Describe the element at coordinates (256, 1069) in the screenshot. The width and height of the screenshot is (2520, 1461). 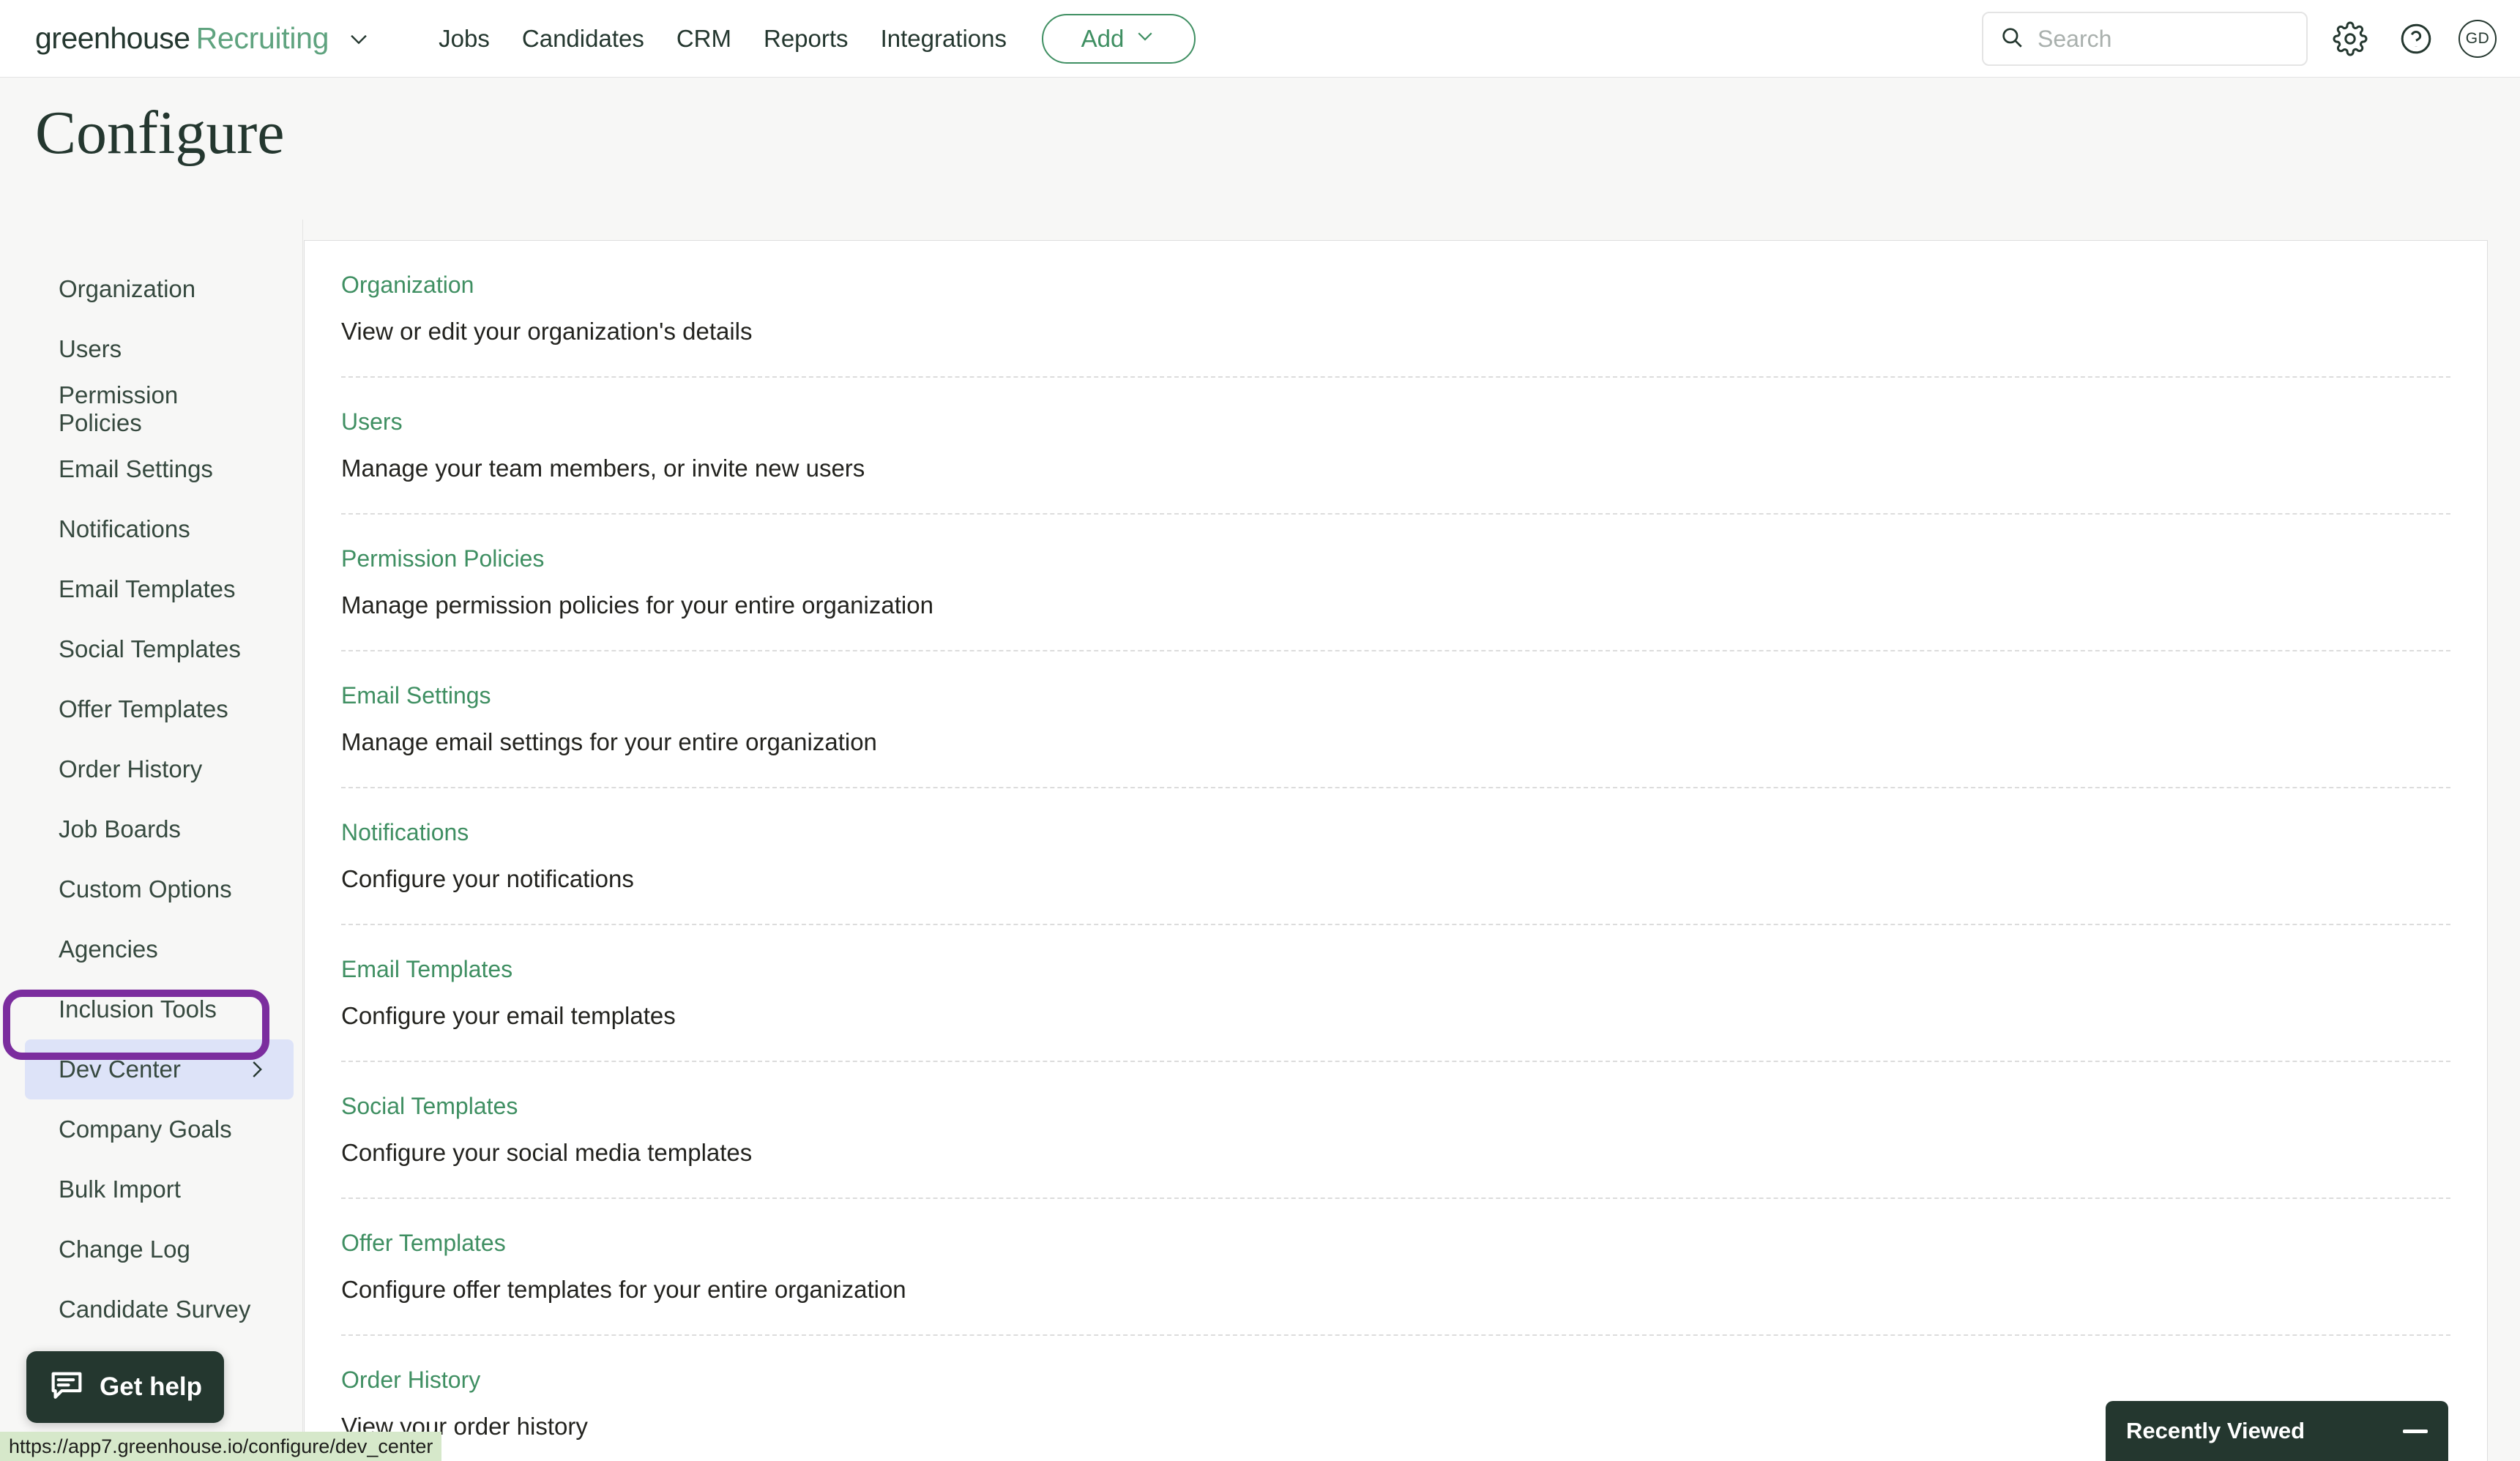
I see `chevron-right-icon` at that location.